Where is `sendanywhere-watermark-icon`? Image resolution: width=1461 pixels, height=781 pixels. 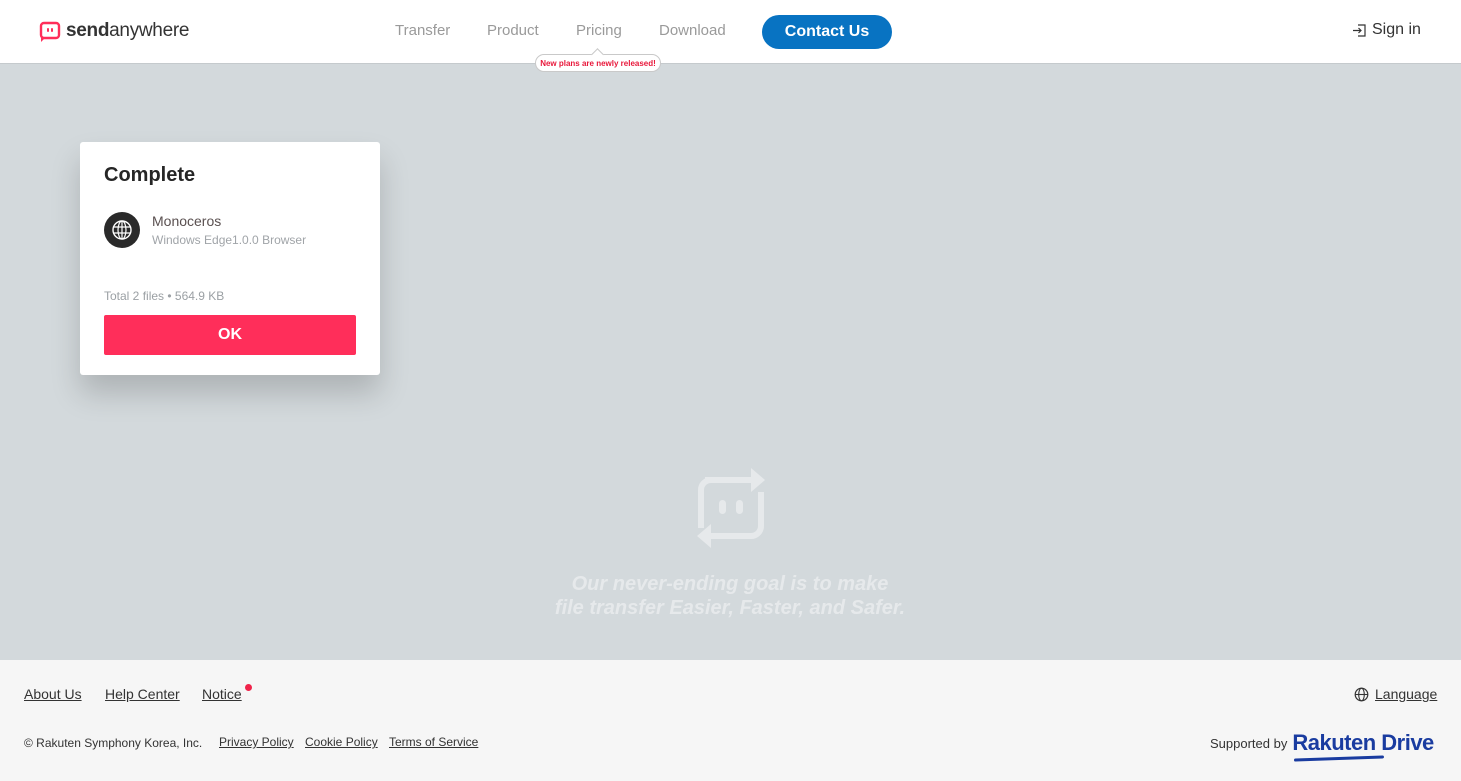
sendanywhere-watermark-icon is located at coordinates (731, 508).